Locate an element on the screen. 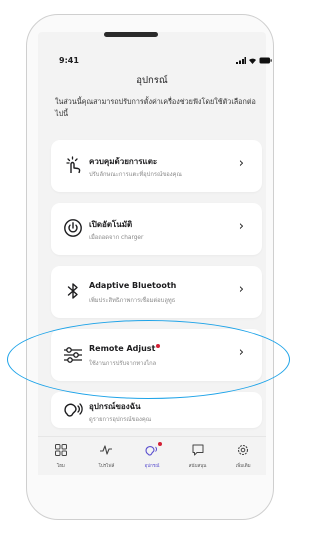 This screenshot has height=539, width=320. activity-icon is located at coordinates (106, 450).